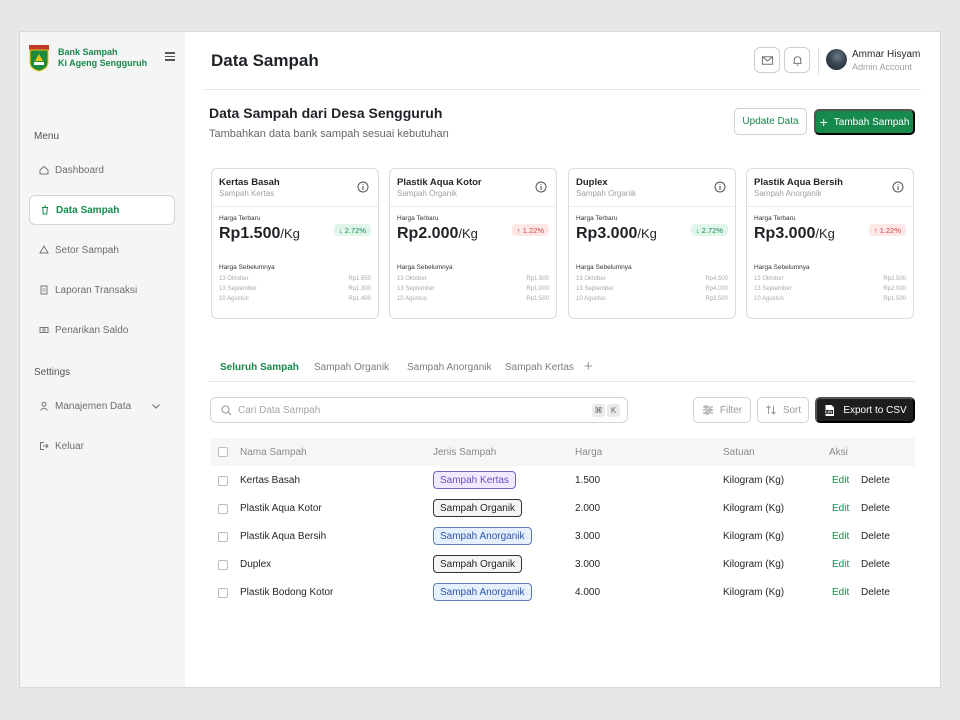 The image size is (960, 720). What do you see at coordinates (408, 410) in the screenshot?
I see `search-input` at bounding box center [408, 410].